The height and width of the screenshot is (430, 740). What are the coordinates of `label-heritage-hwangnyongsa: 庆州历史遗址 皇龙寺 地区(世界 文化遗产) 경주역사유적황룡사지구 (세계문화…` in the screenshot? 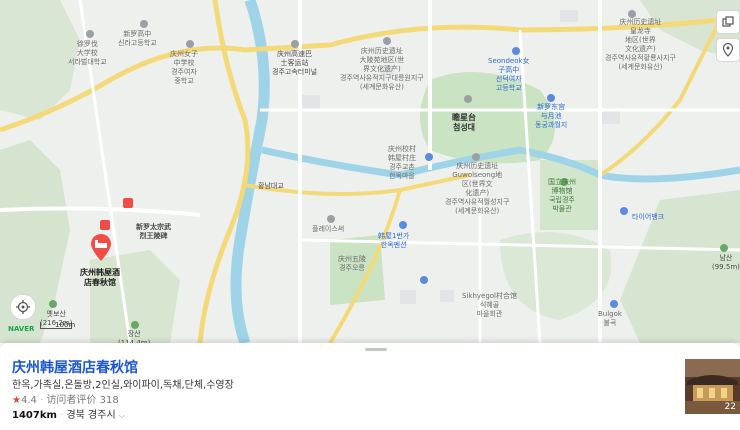 It's located at (640, 45).